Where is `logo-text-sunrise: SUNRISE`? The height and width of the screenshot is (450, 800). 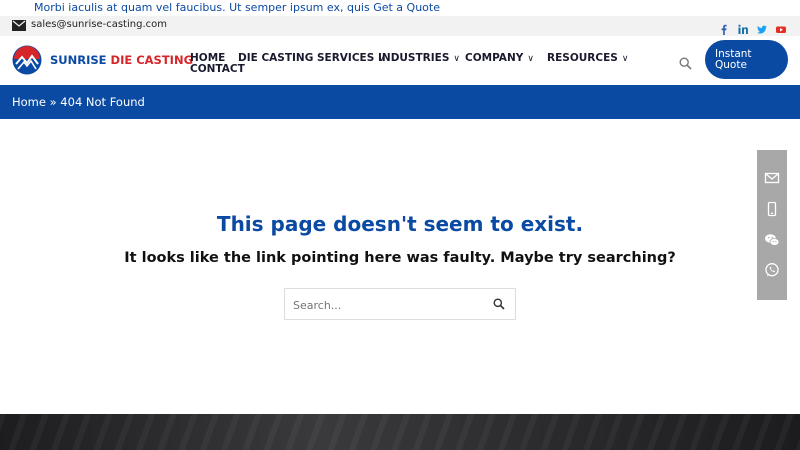
logo-text-sunrise: SUNRISE is located at coordinates (80, 60).